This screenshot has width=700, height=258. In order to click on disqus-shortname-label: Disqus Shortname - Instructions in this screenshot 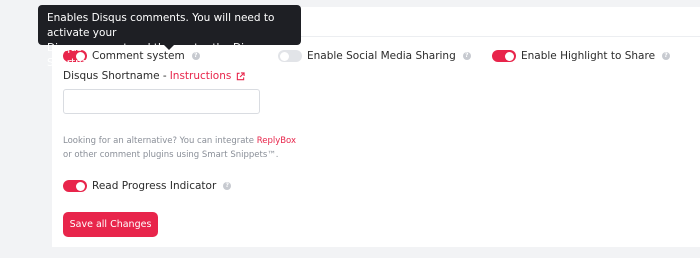, I will do `click(154, 76)`.